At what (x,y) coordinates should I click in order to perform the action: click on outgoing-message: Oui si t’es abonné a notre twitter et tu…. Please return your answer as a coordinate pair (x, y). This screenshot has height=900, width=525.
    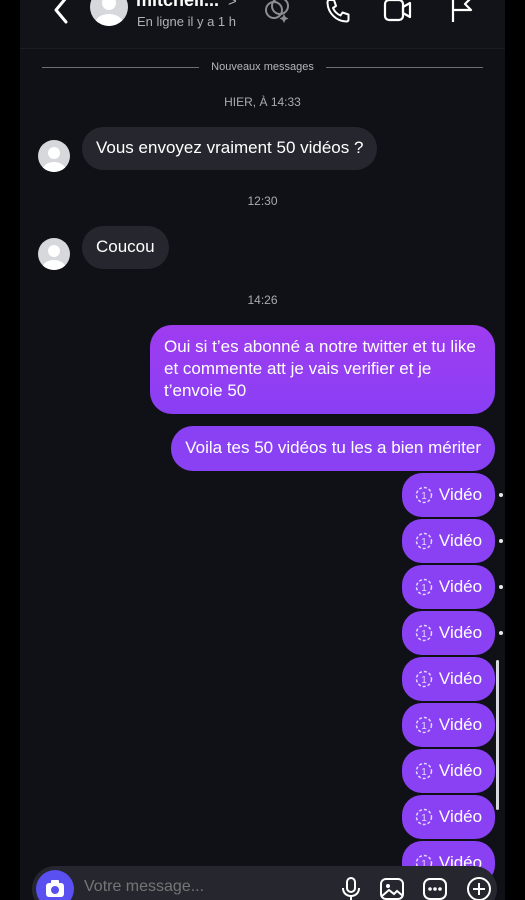
    Looking at the image, I should click on (322, 369).